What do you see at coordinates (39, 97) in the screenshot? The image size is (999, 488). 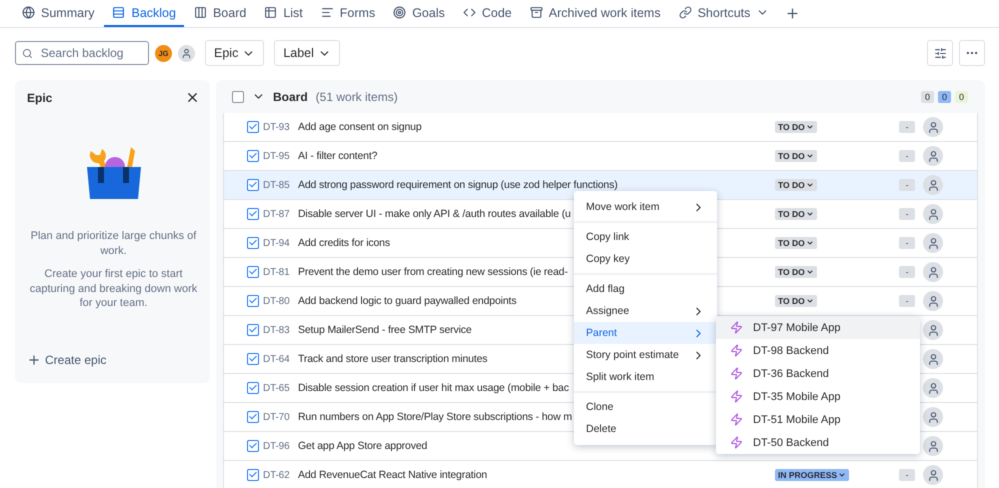 I see `panel-title: Epic` at bounding box center [39, 97].